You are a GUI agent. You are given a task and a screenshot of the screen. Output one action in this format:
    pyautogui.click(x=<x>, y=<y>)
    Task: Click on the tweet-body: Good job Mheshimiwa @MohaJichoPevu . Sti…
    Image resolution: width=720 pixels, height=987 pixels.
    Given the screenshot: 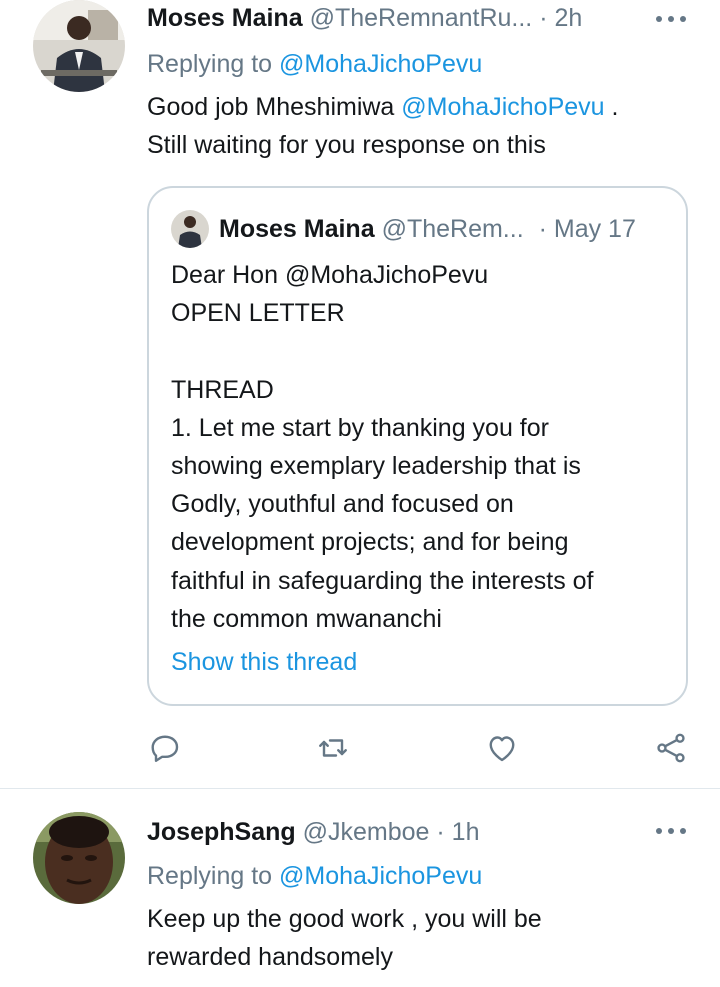 What is the action you would take?
    pyautogui.click(x=418, y=126)
    